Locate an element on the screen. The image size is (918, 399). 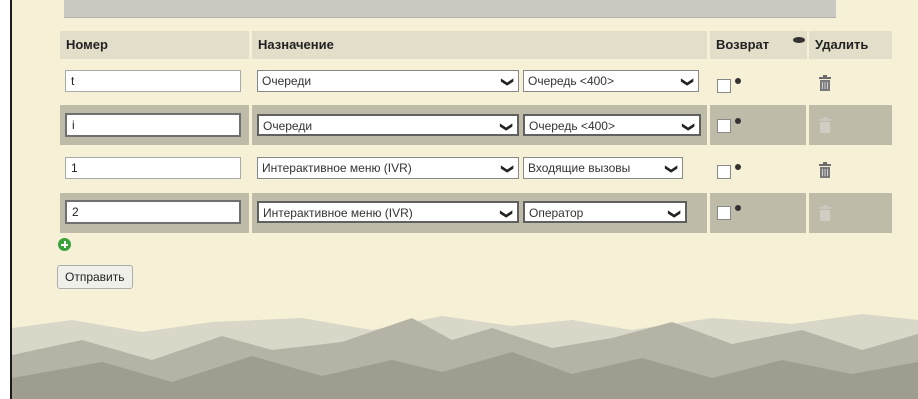
table-row: Интерактивное меню (IVR) ❯ Оператор ❯ is located at coordinates (476, 213).